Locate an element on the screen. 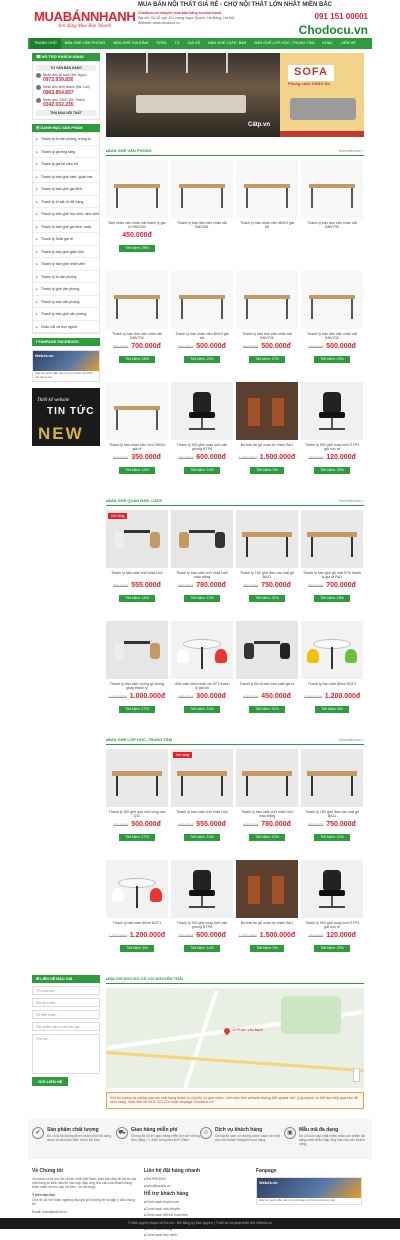 Image resolution: width=400 pixels, height=1240 pixels. product-name: Thanh lý bàn làm việc chân sắt BNV705 is located at coordinates (137, 337).